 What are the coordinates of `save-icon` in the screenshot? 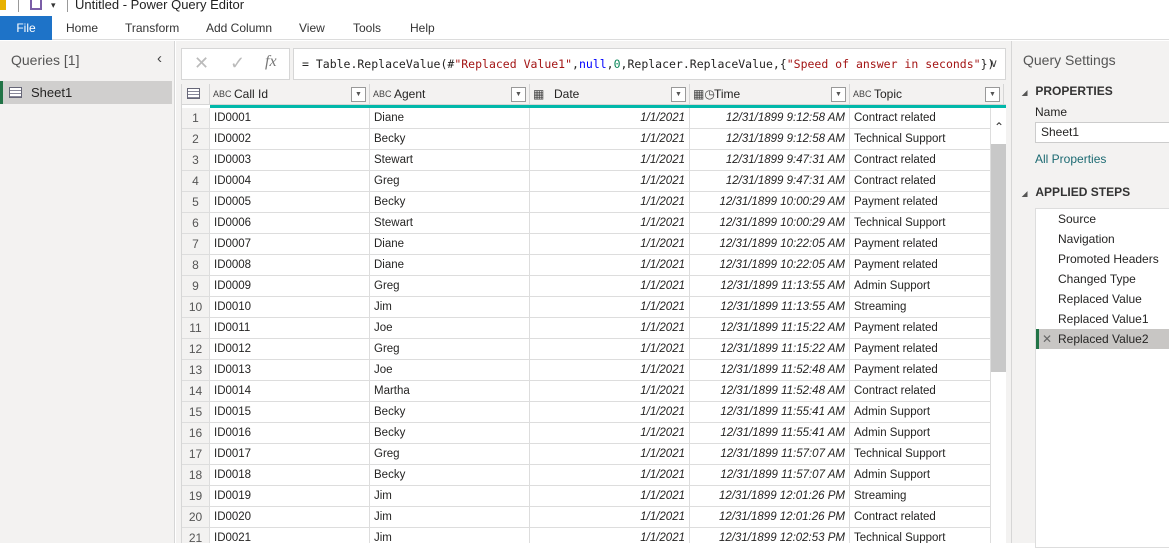 It's located at (36, 5).